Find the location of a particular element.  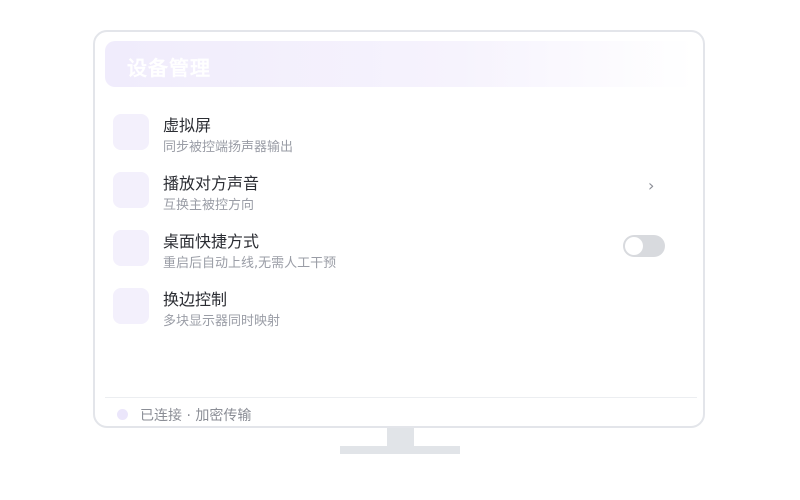

header-banner: 设备管理 is located at coordinates (400, 64).